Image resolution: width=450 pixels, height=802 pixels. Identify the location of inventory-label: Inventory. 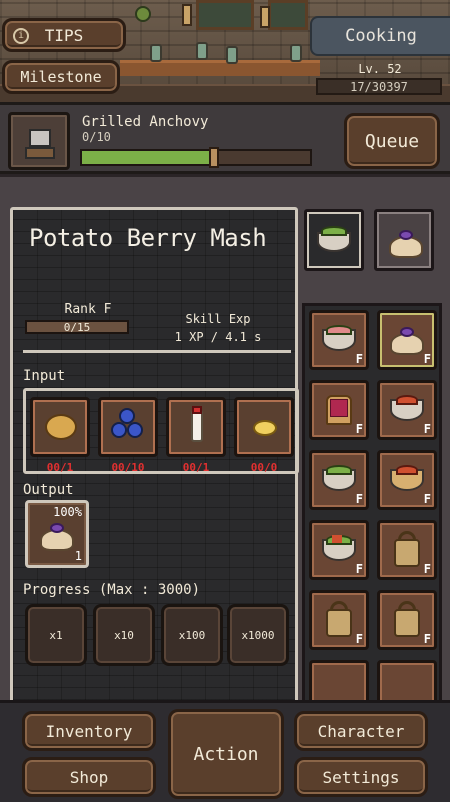
(89, 731).